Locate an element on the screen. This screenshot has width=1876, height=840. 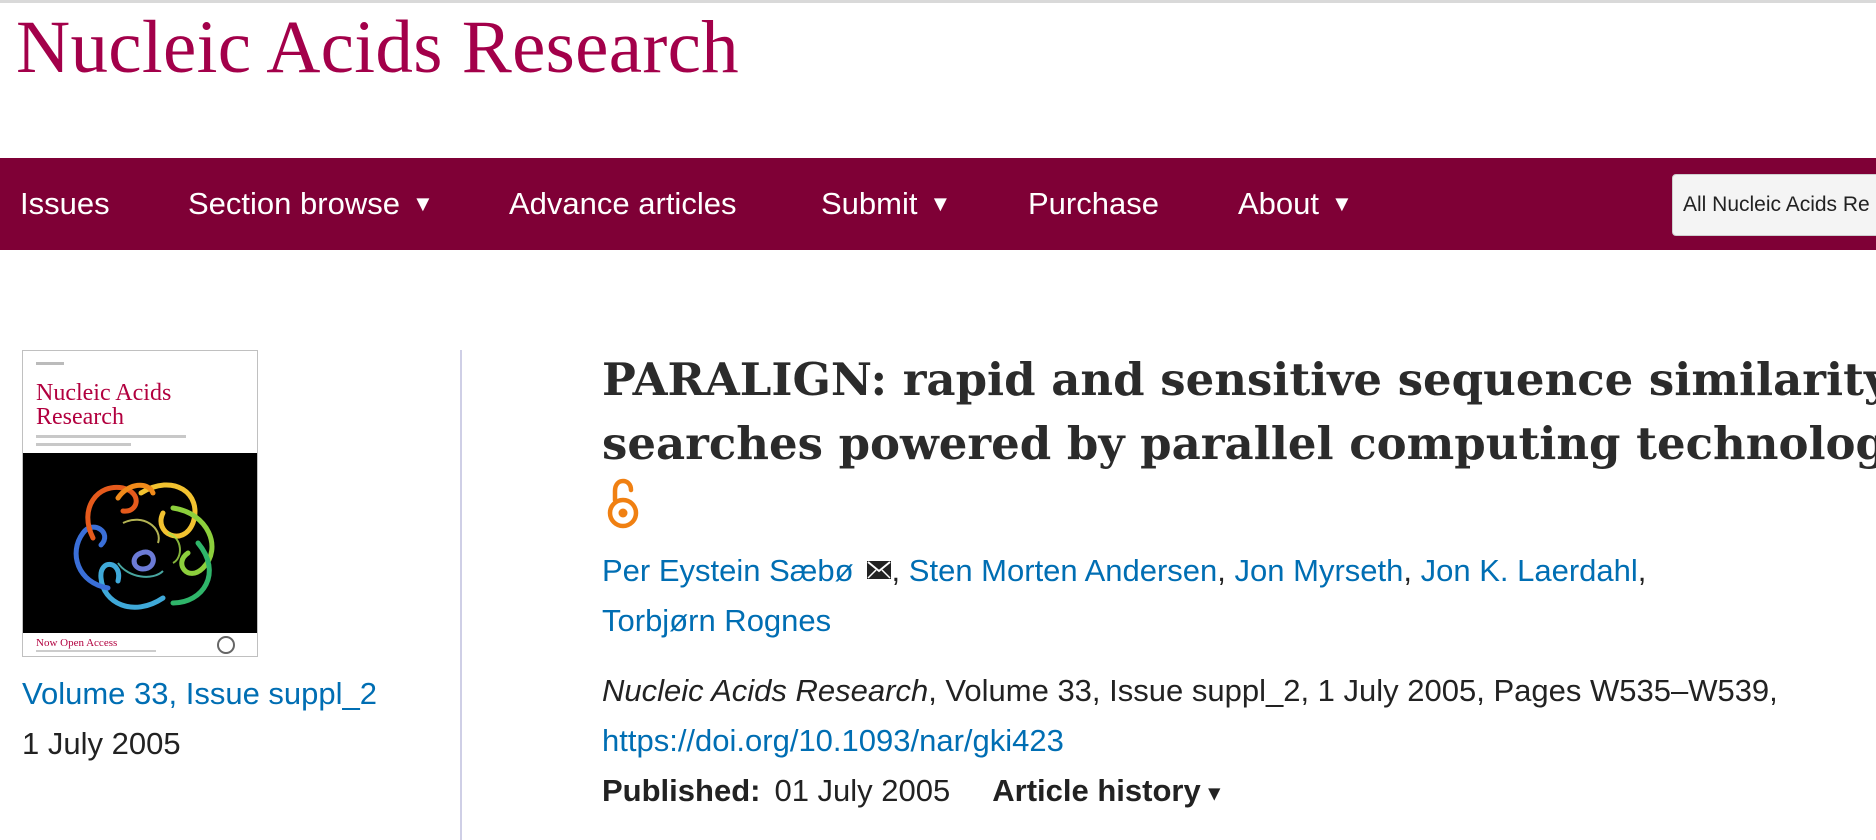
search-scope-select: All Nucleic Acids Re is located at coordinates (1774, 205).